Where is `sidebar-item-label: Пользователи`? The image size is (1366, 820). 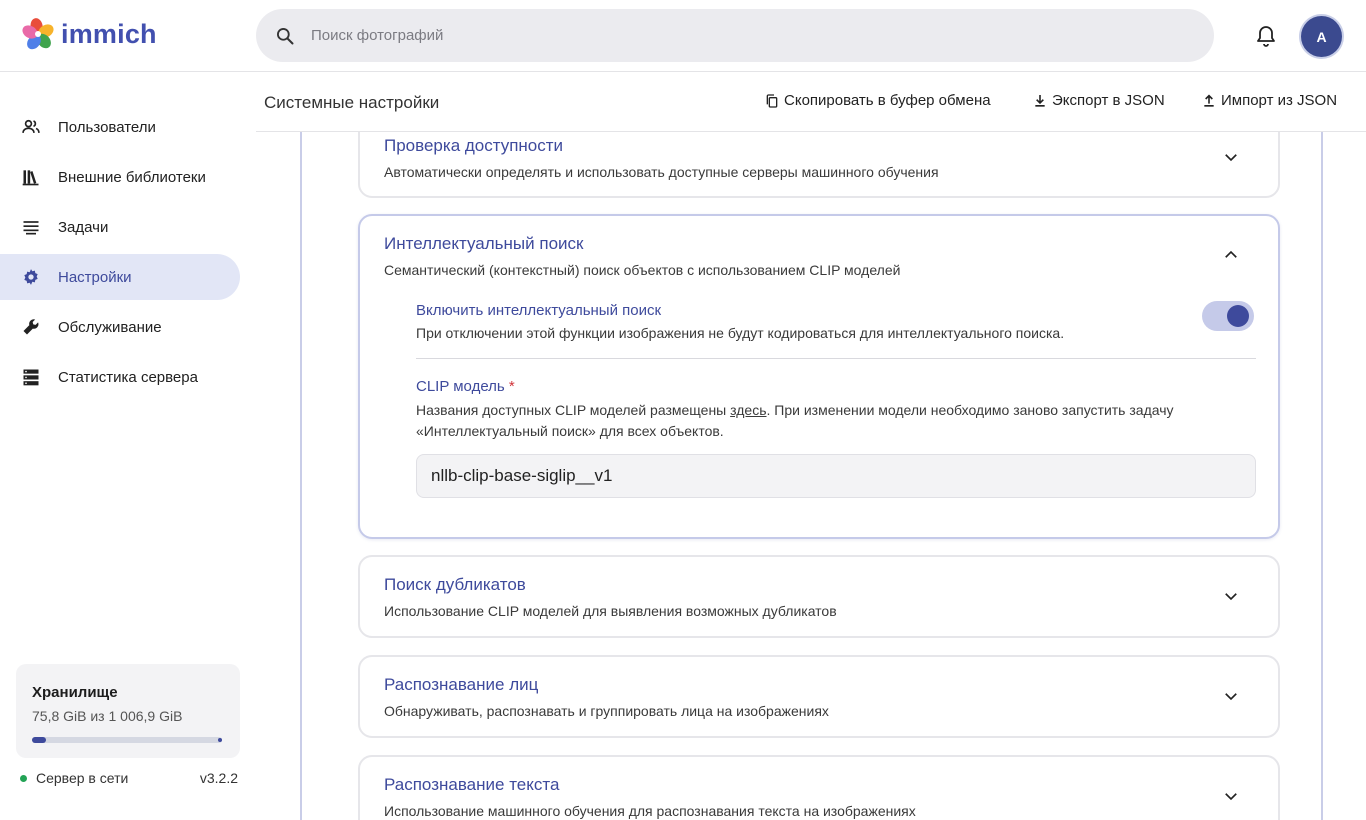
sidebar-item-label: Пользователи is located at coordinates (107, 127).